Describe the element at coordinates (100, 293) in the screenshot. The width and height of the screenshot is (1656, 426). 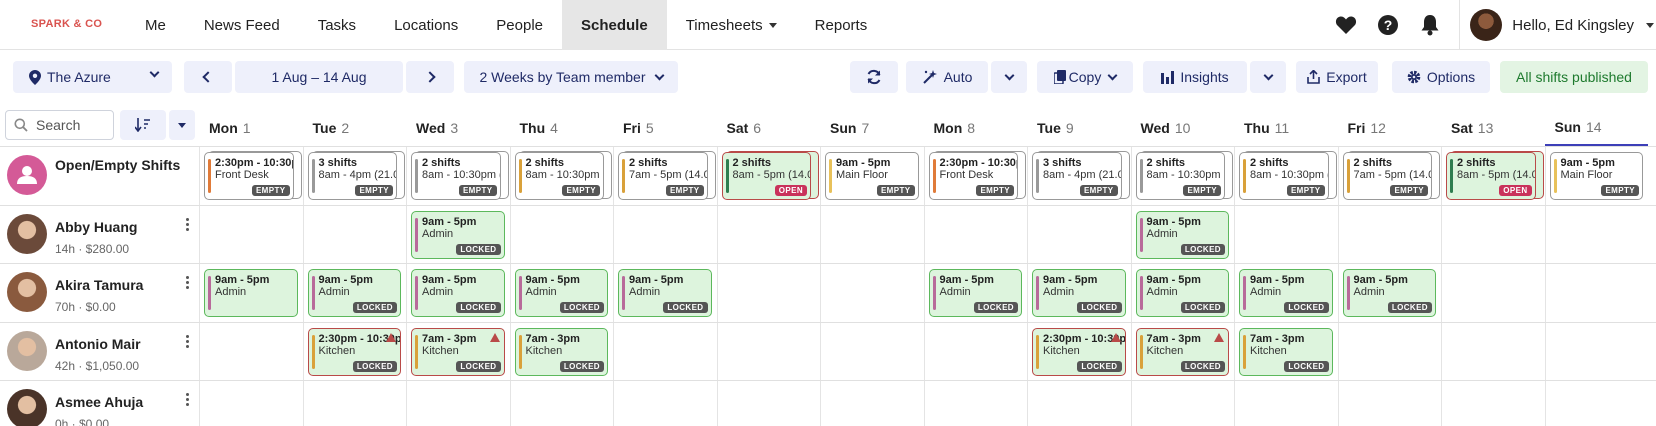
I see `team-member-akira-tamura: Akira Tamura 70h · $0.00` at that location.